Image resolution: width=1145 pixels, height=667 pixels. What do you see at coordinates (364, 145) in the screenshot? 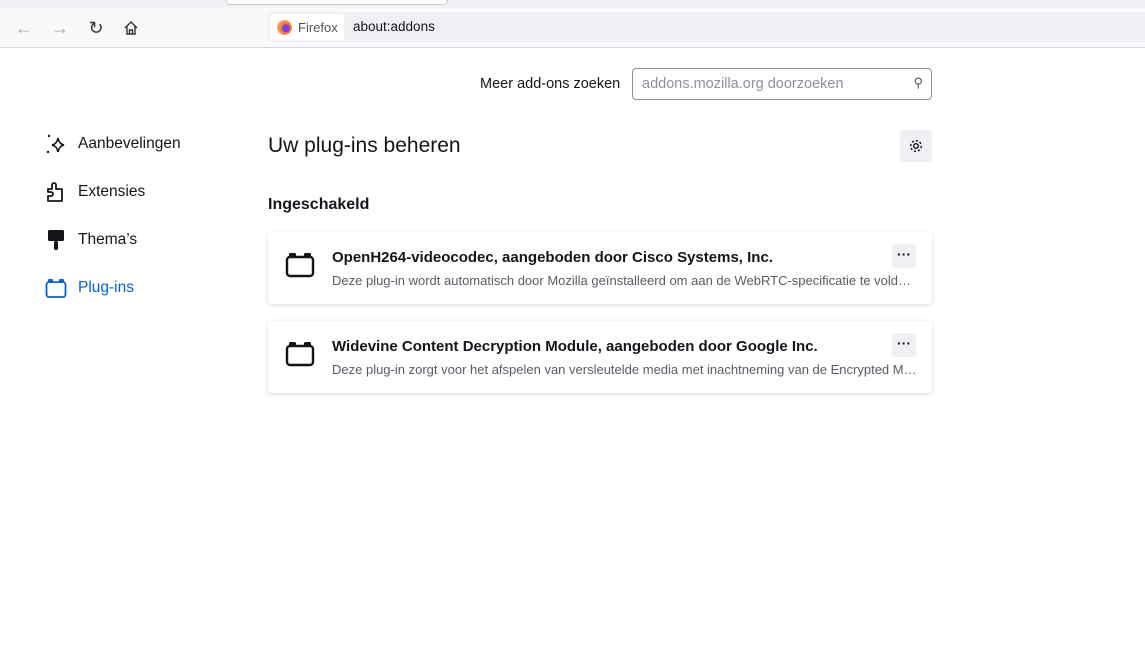
I see `page-title: Uw plug-ins beheren` at bounding box center [364, 145].